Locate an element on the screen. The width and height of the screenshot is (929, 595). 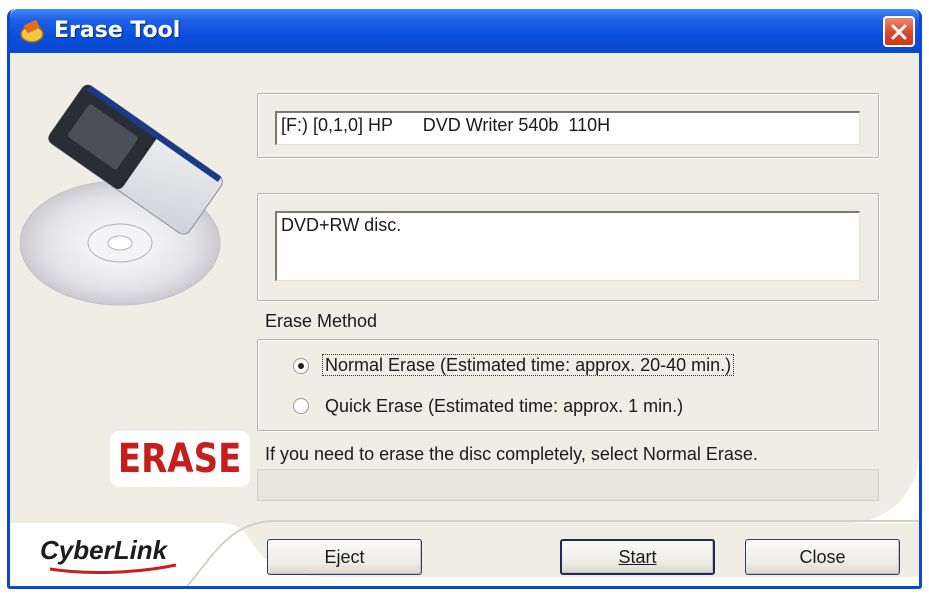
app-icon is located at coordinates (32, 31).